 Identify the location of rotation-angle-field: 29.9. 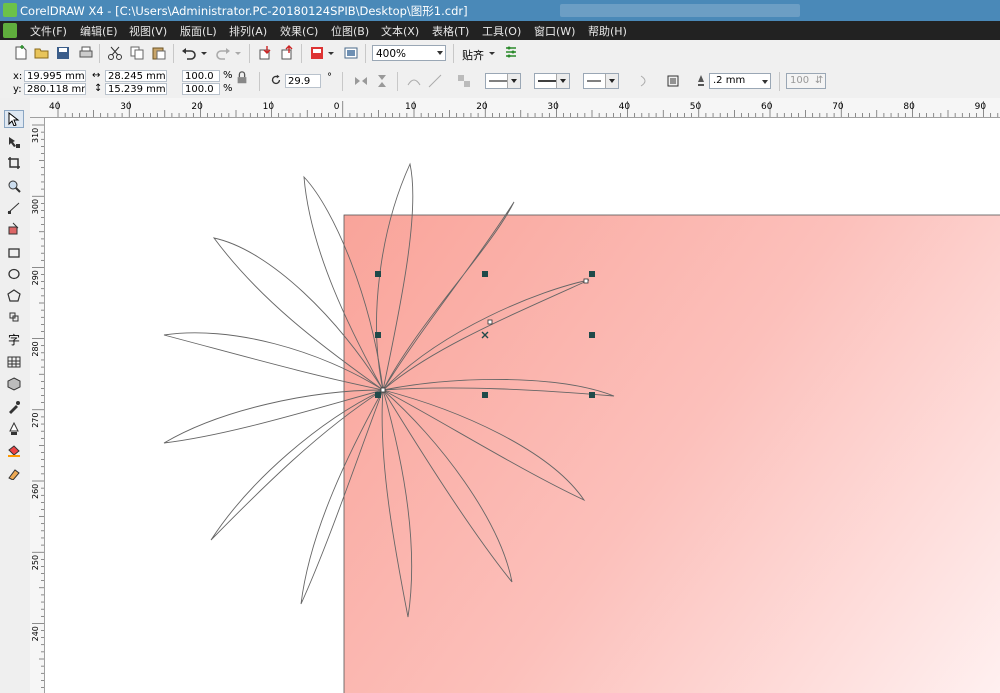
(303, 81).